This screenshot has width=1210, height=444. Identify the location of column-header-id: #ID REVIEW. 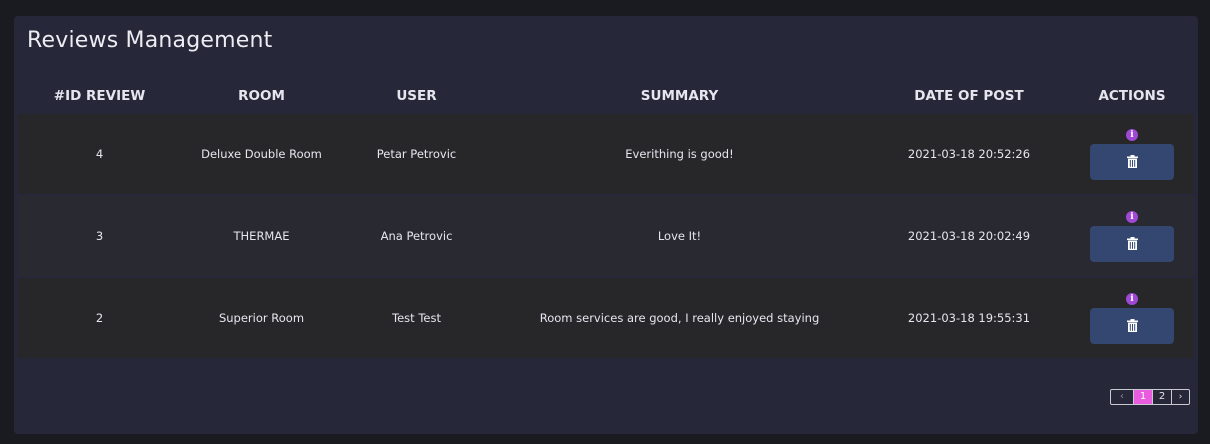
(99, 96).